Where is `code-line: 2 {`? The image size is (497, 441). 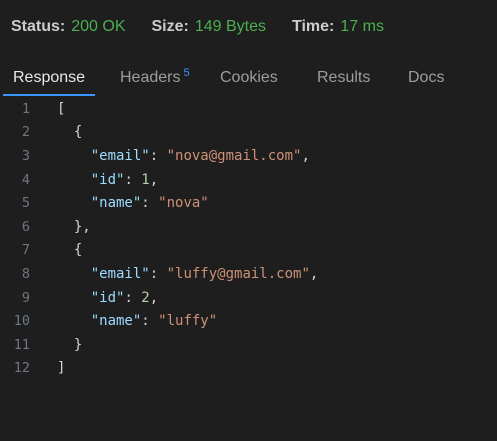
code-line: 2 { is located at coordinates (248, 133).